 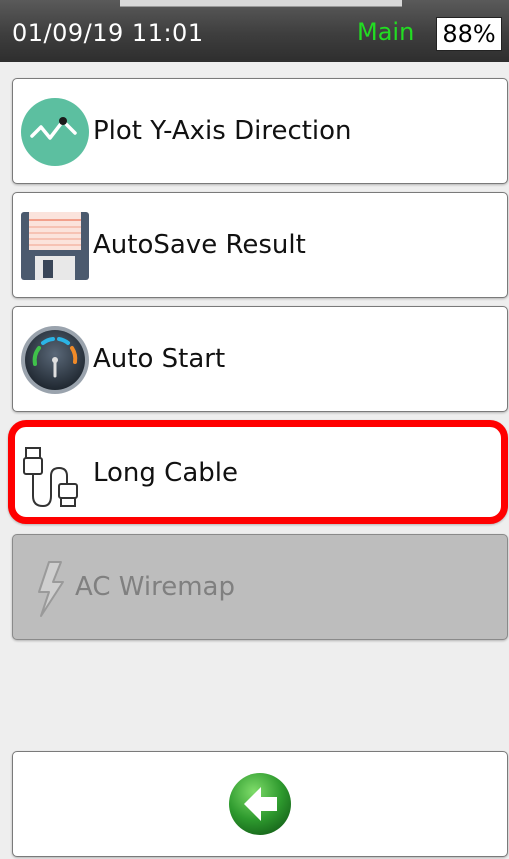 I want to click on status-datetime: 01/09/19 11:01, so click(x=108, y=33).